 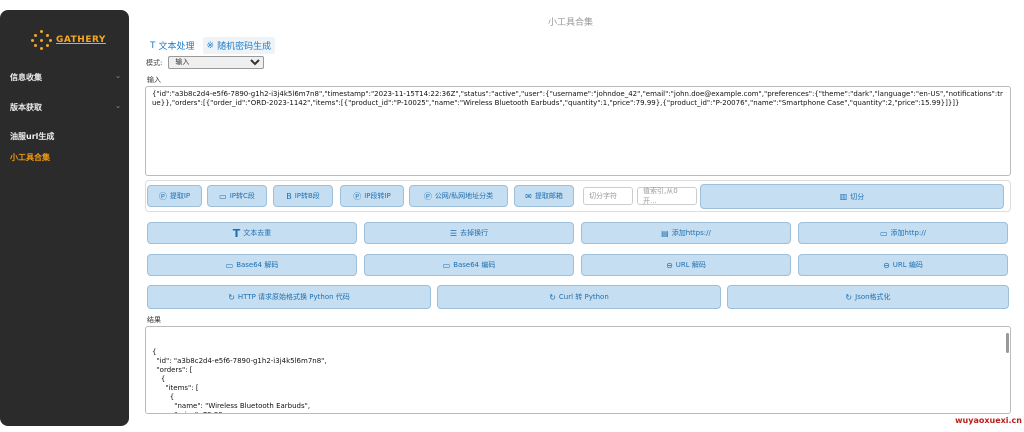 I want to click on url-encode-button: ⊖ URL 编码, so click(x=903, y=265).